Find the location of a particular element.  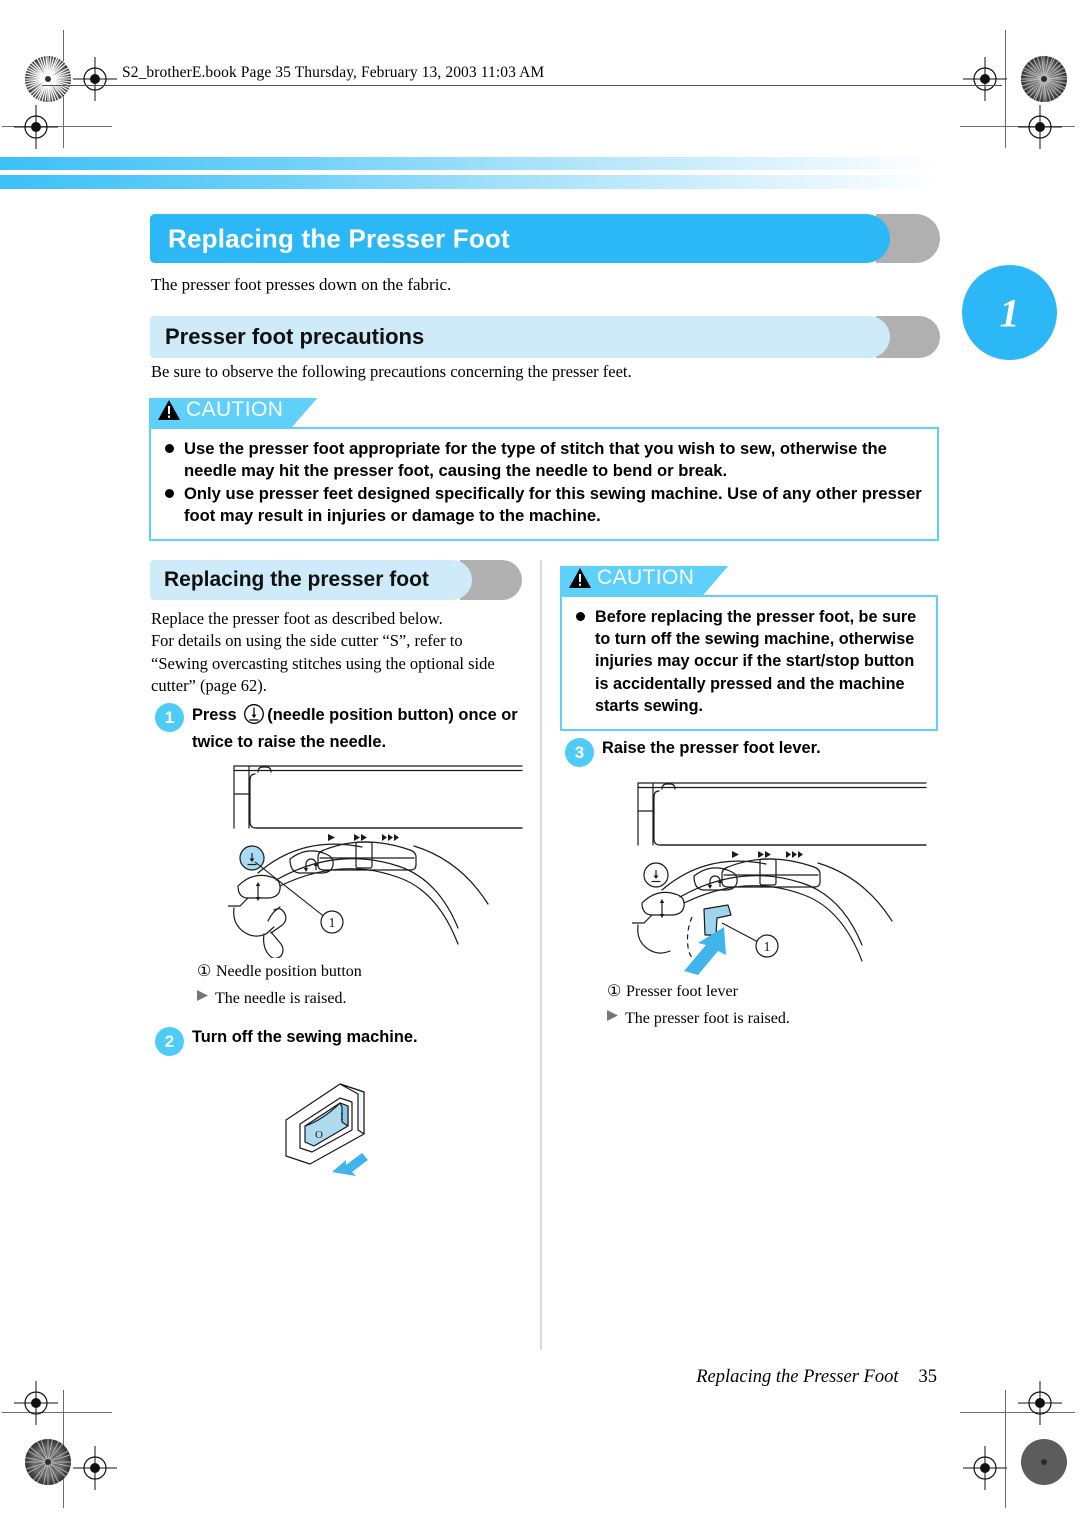

caution-header-precautions: CAUTION is located at coordinates (233, 413).